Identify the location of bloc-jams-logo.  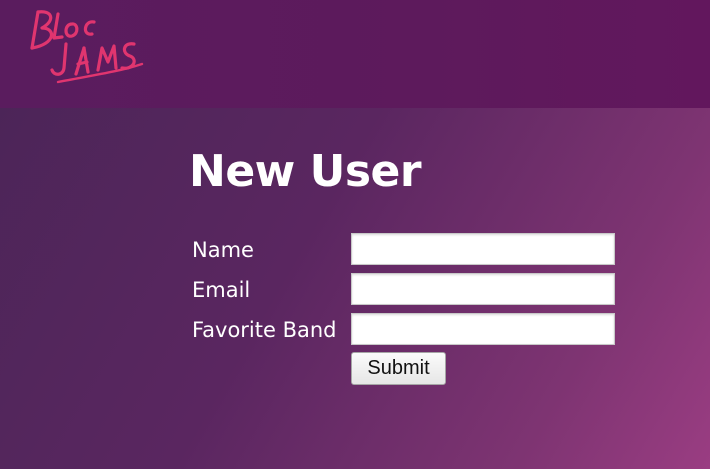
(83, 49).